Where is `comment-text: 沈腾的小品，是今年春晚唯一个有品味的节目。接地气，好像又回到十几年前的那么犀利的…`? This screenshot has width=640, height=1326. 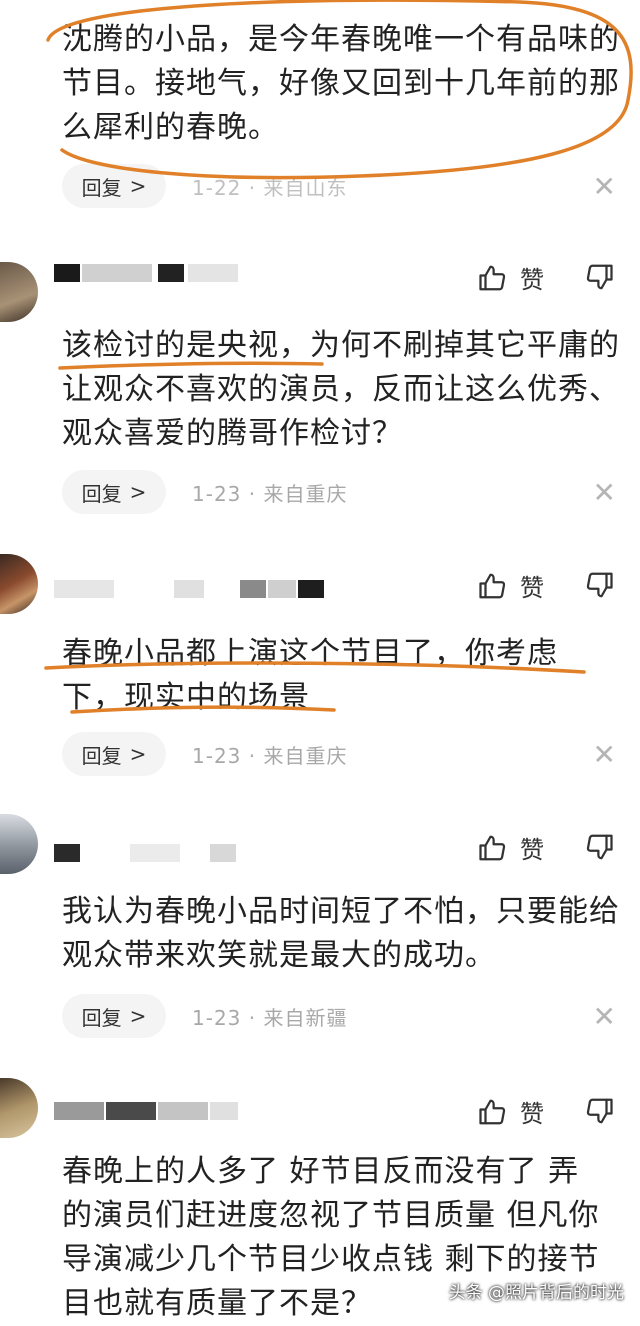
comment-text: 沈腾的小品，是今年春晚唯一个有品味的节目。接地气，好像又回到十几年前的那么犀利的… is located at coordinates (341, 83).